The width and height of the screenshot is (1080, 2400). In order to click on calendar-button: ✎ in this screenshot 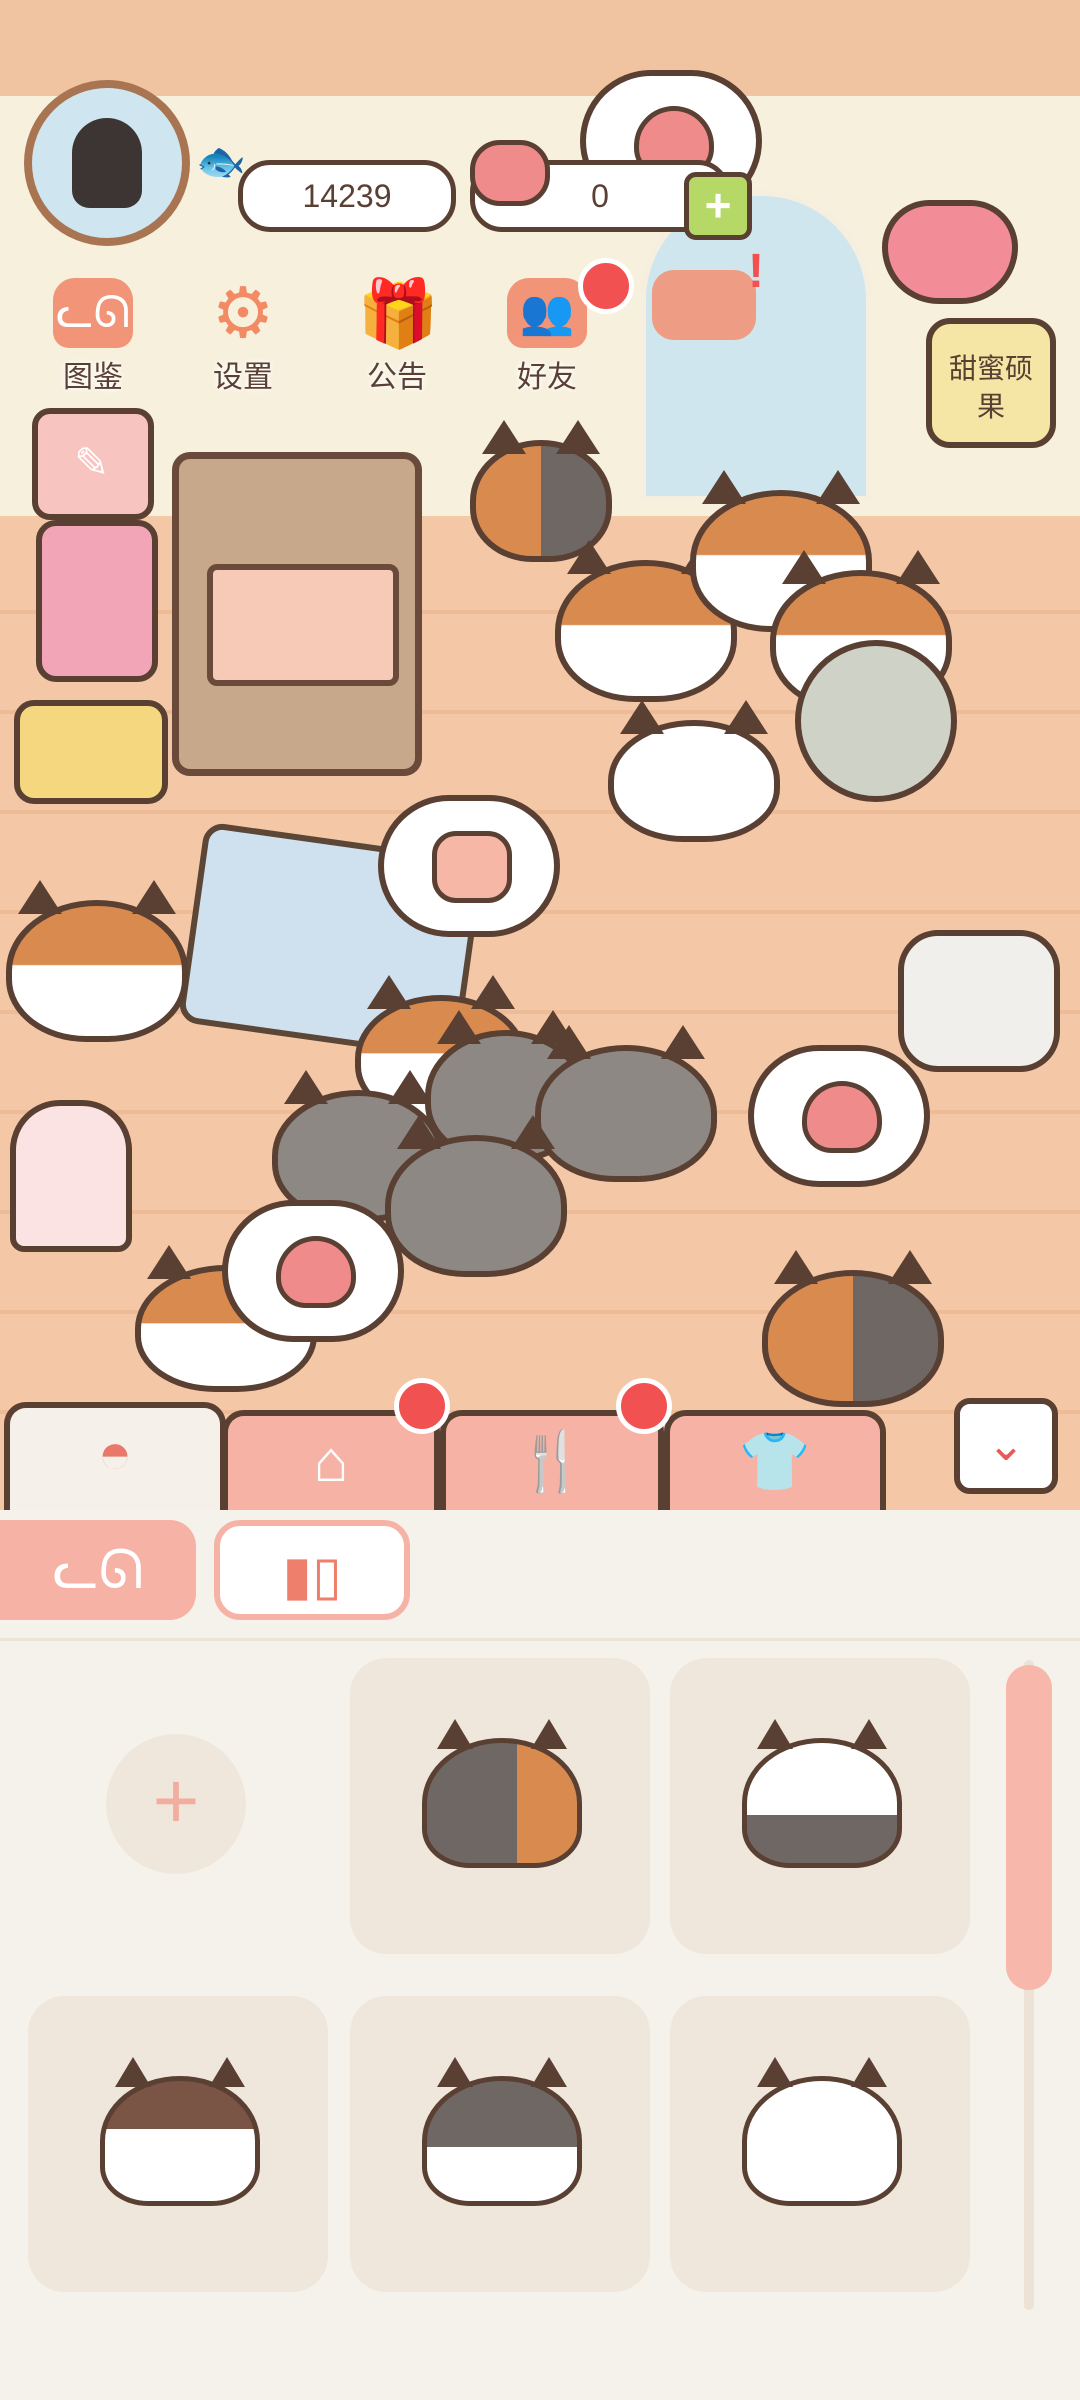, I will do `click(93, 464)`.